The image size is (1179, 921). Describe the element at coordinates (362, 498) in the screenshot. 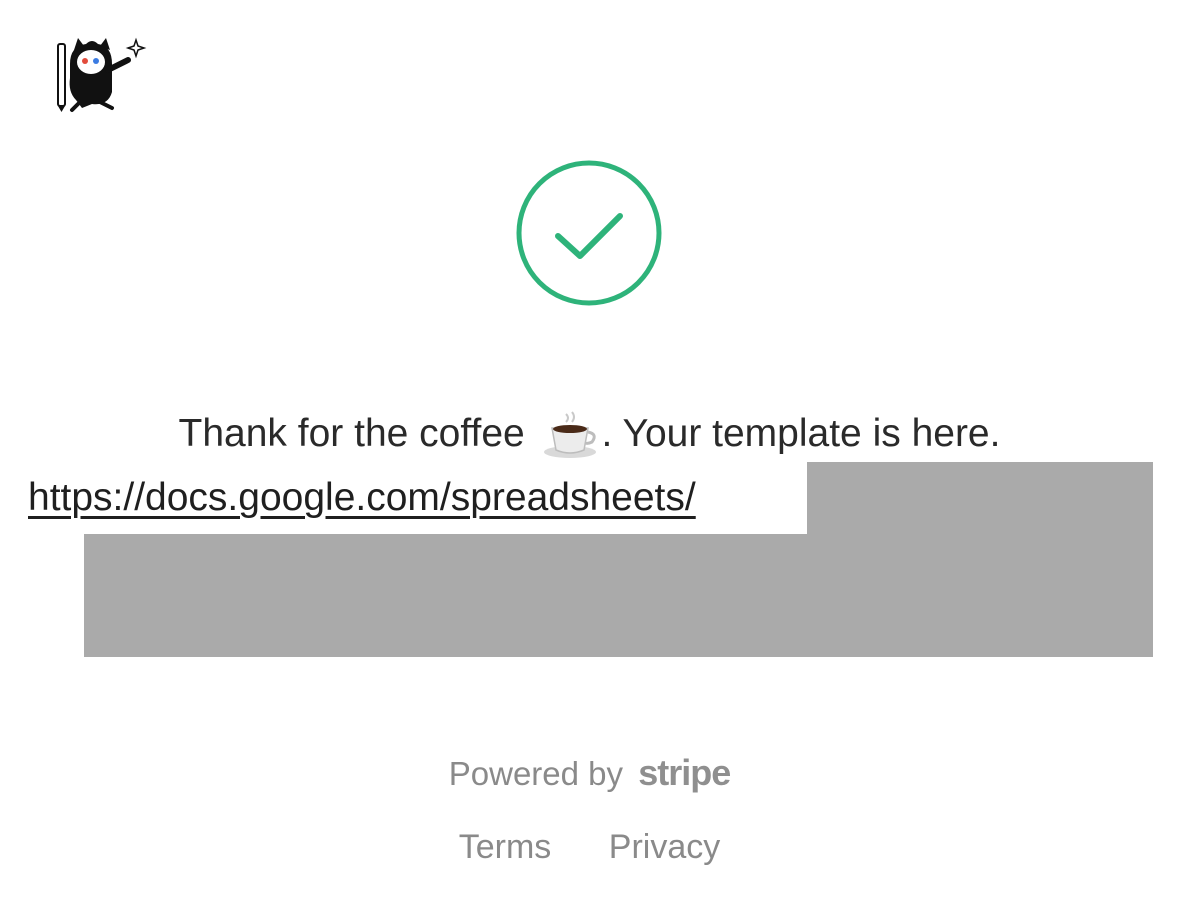

I see `template-link: https://docs.google.com/spreadsheets/` at that location.